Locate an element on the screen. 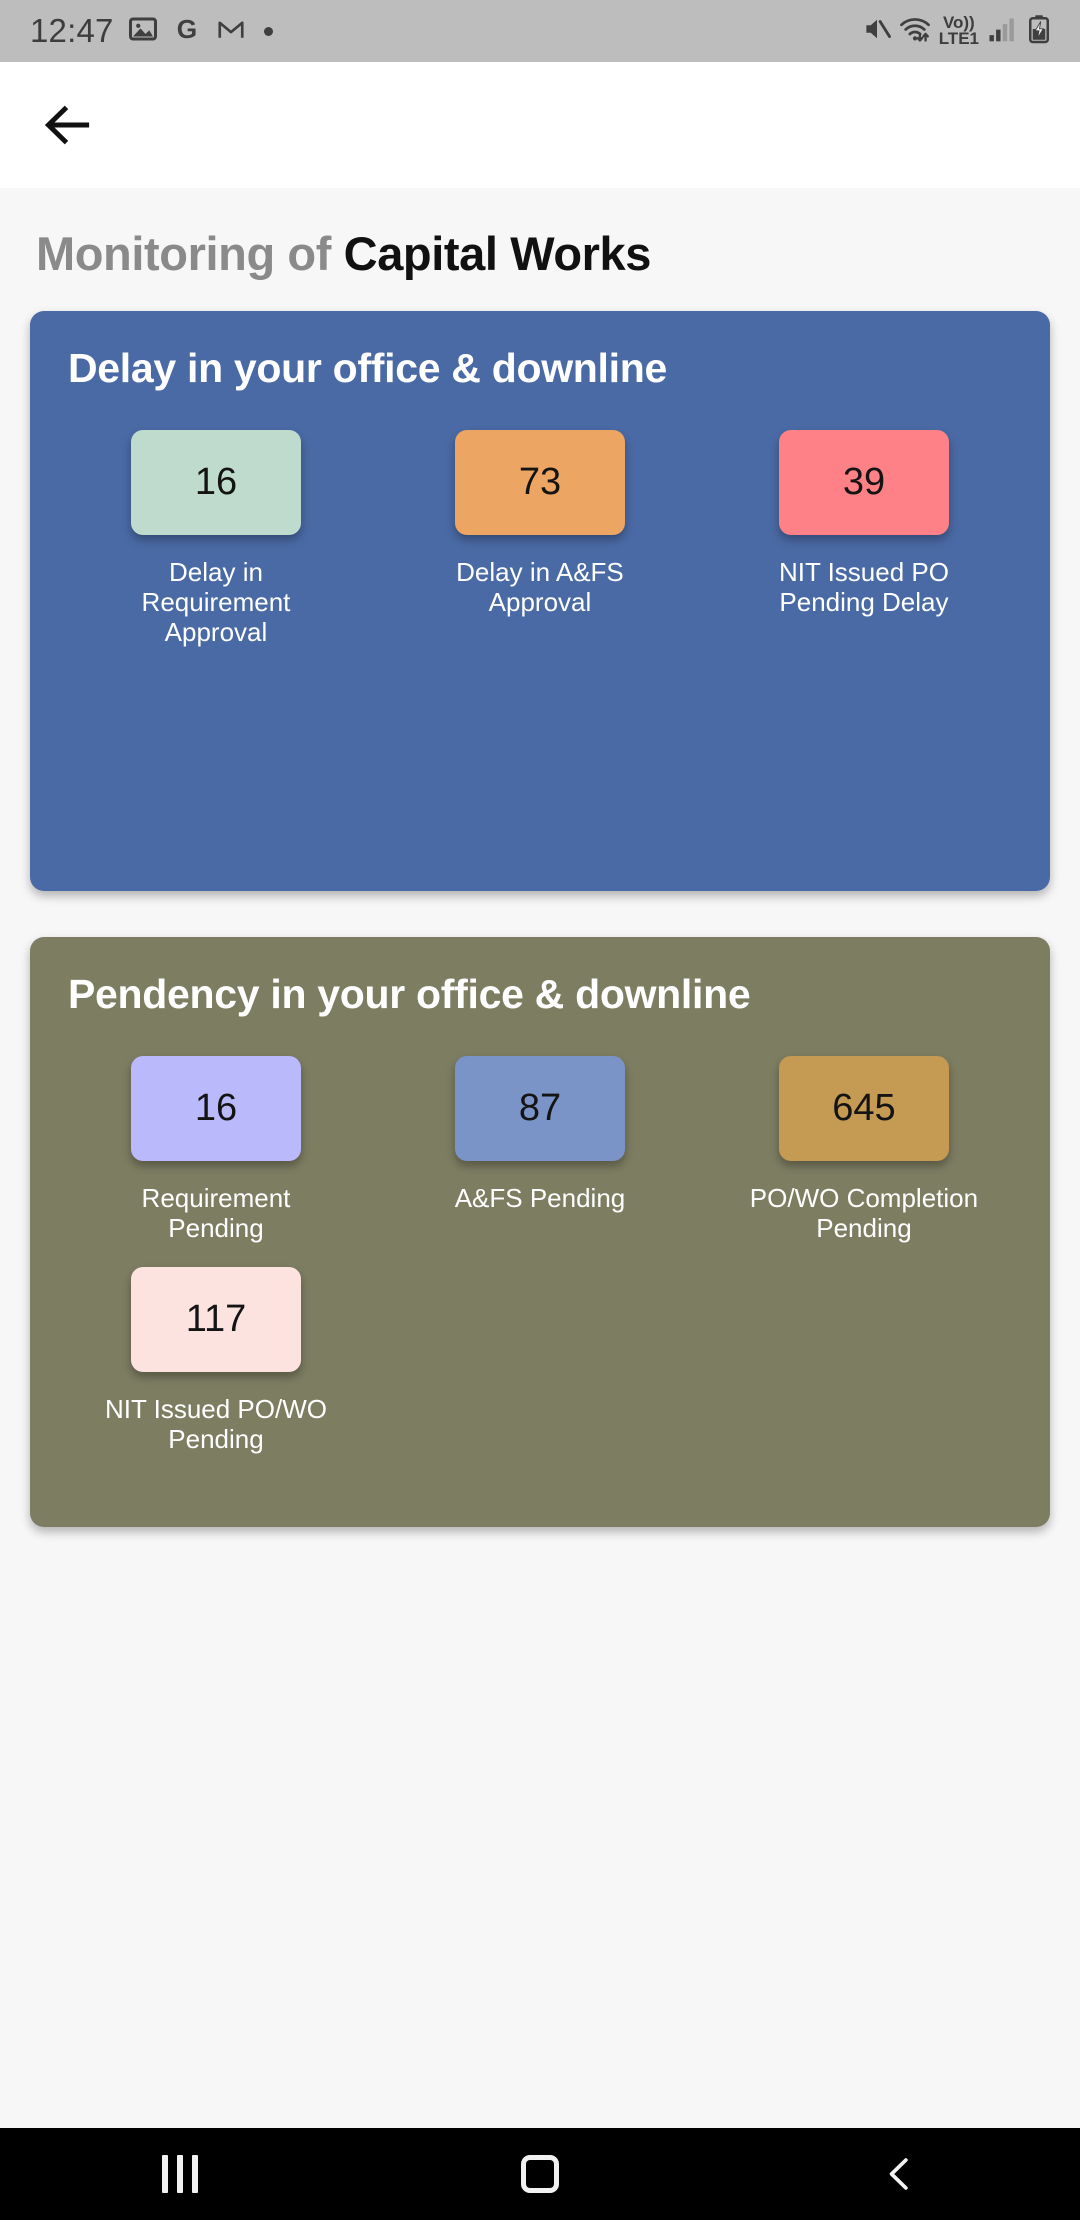 Image resolution: width=1080 pixels, height=2220 pixels. tile-label: PO/WO Completion Pending is located at coordinates (864, 1213).